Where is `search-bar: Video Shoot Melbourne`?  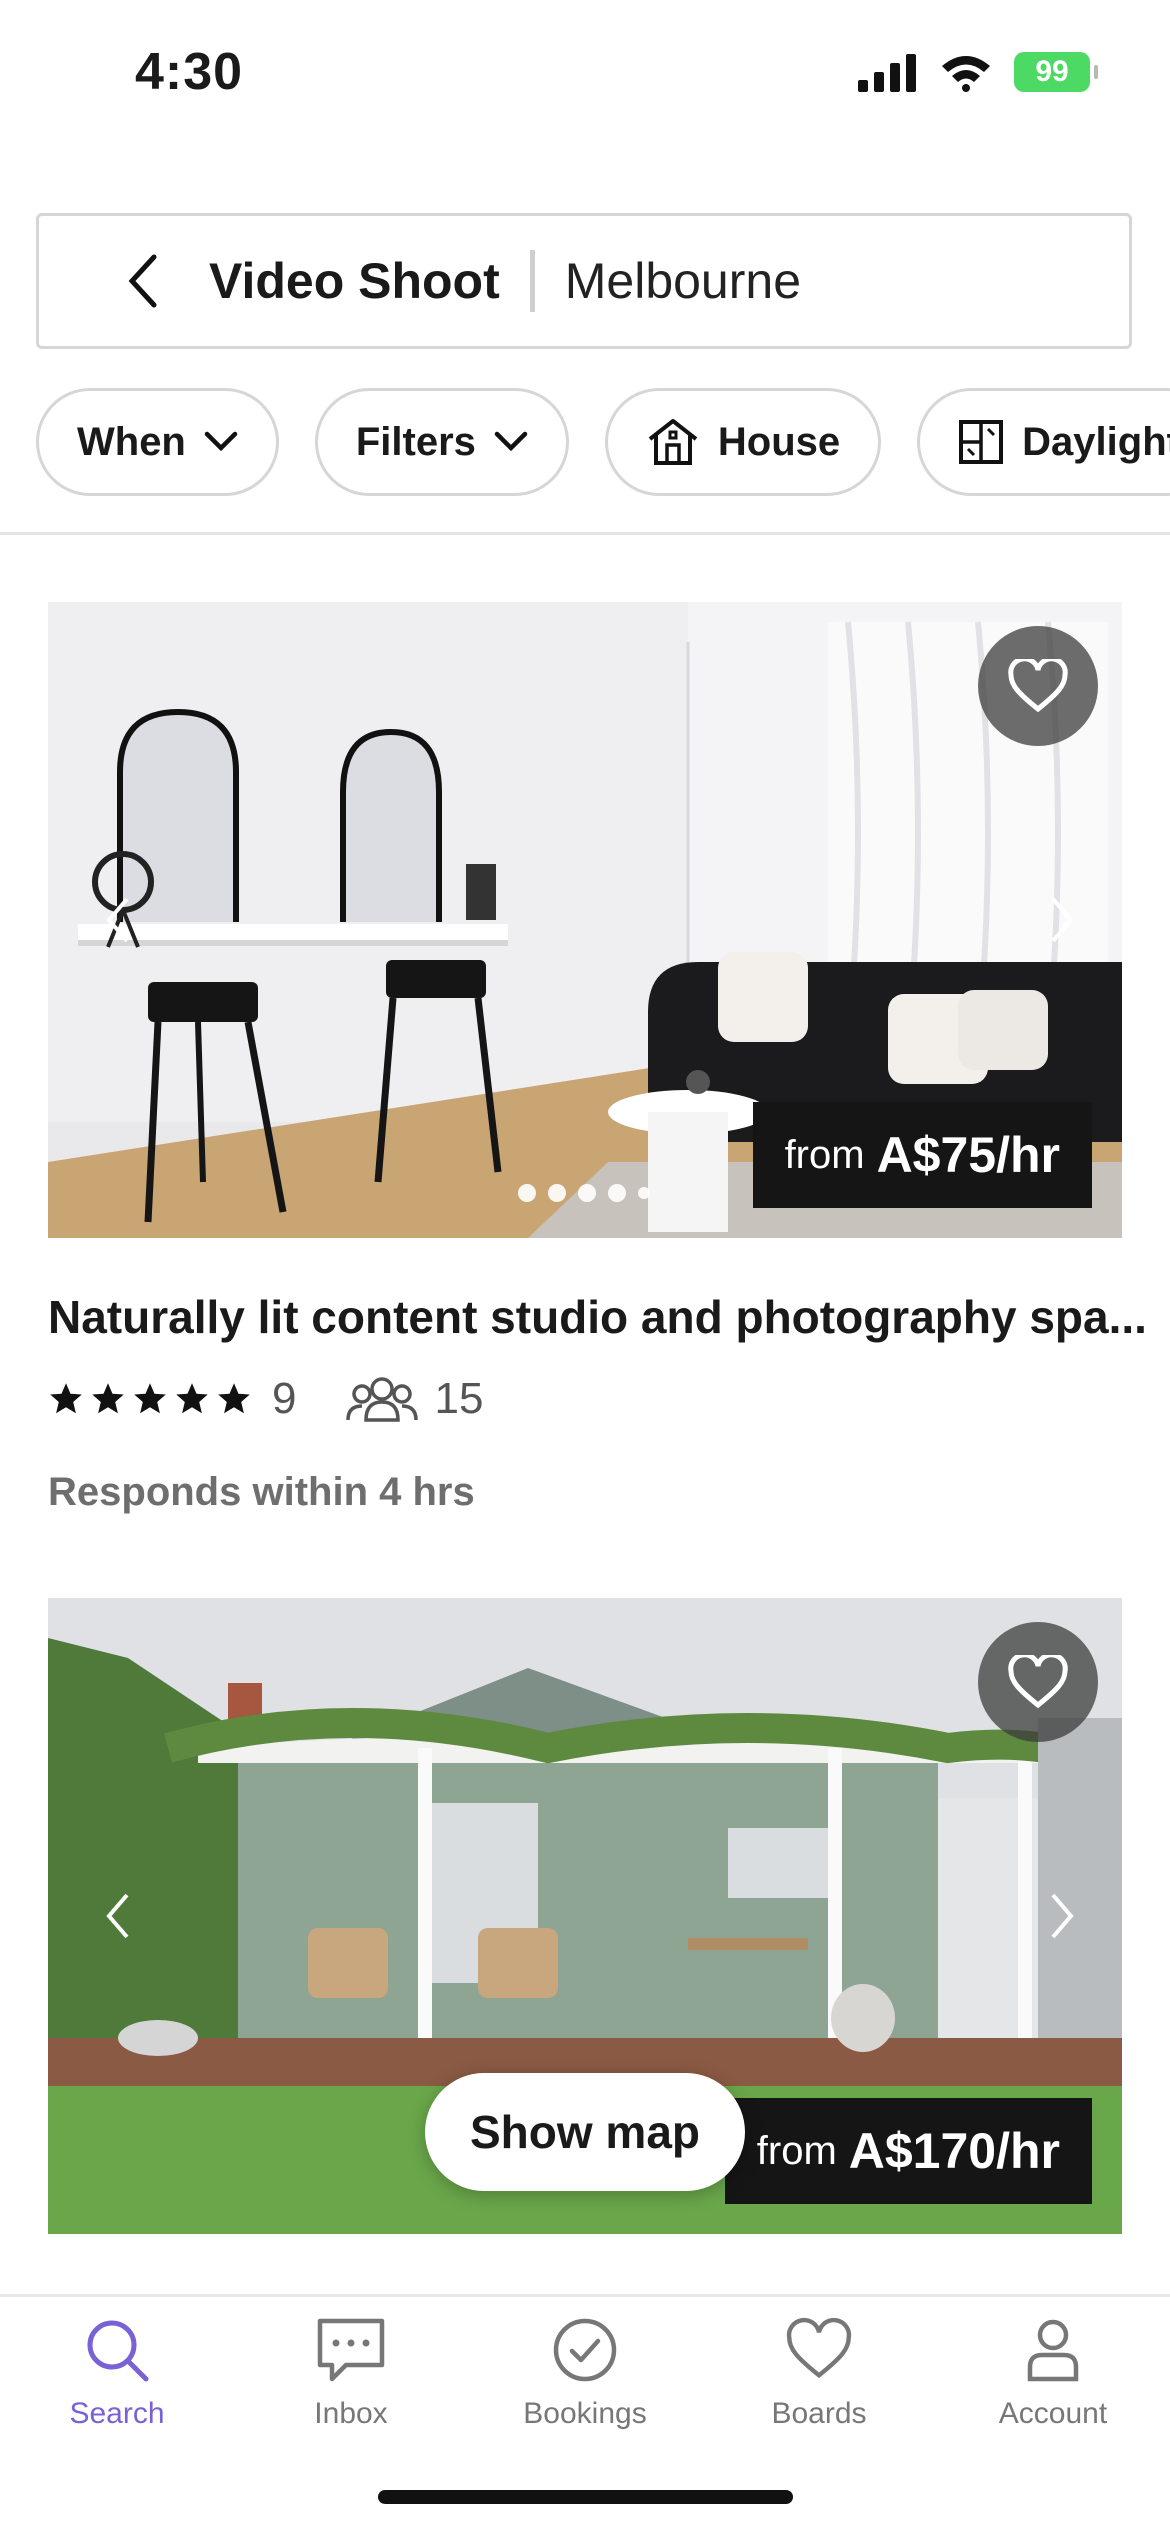
search-bar: Video Shoot Melbourne is located at coordinates (584, 281).